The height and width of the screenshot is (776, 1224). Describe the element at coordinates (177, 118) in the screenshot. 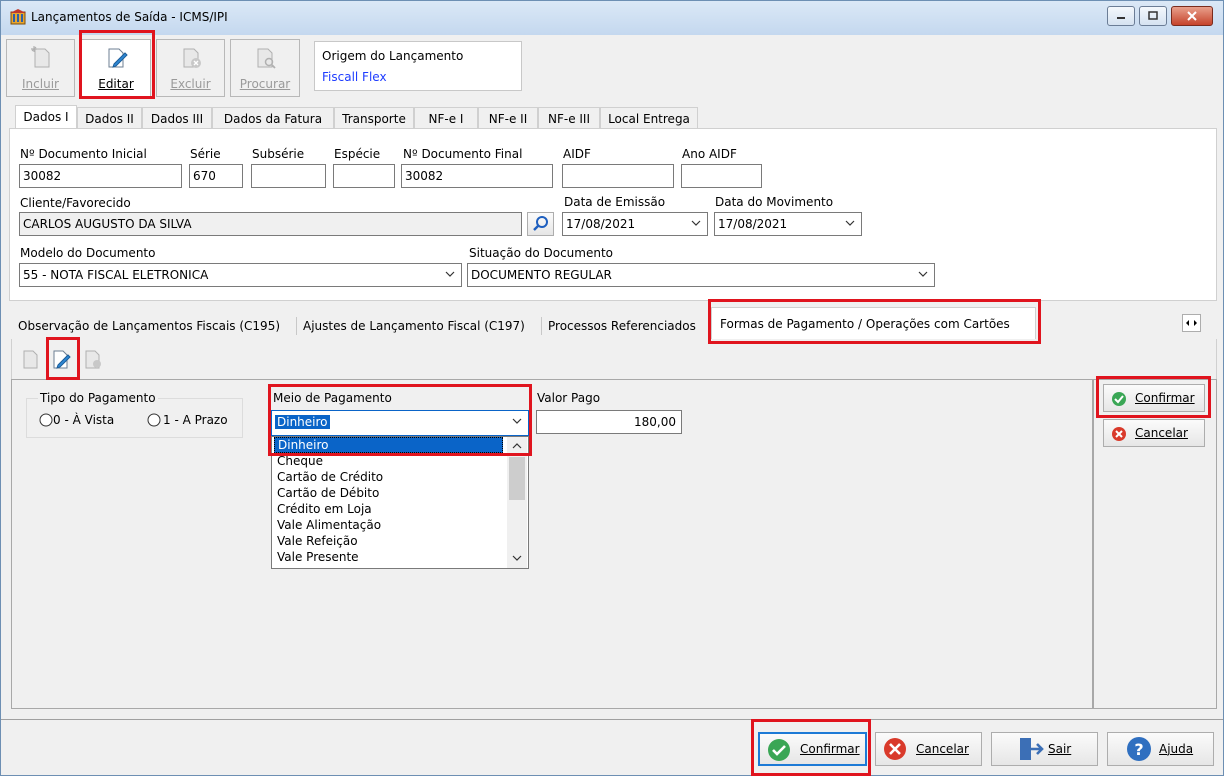

I see `tab-dados-iii: Dados III` at that location.